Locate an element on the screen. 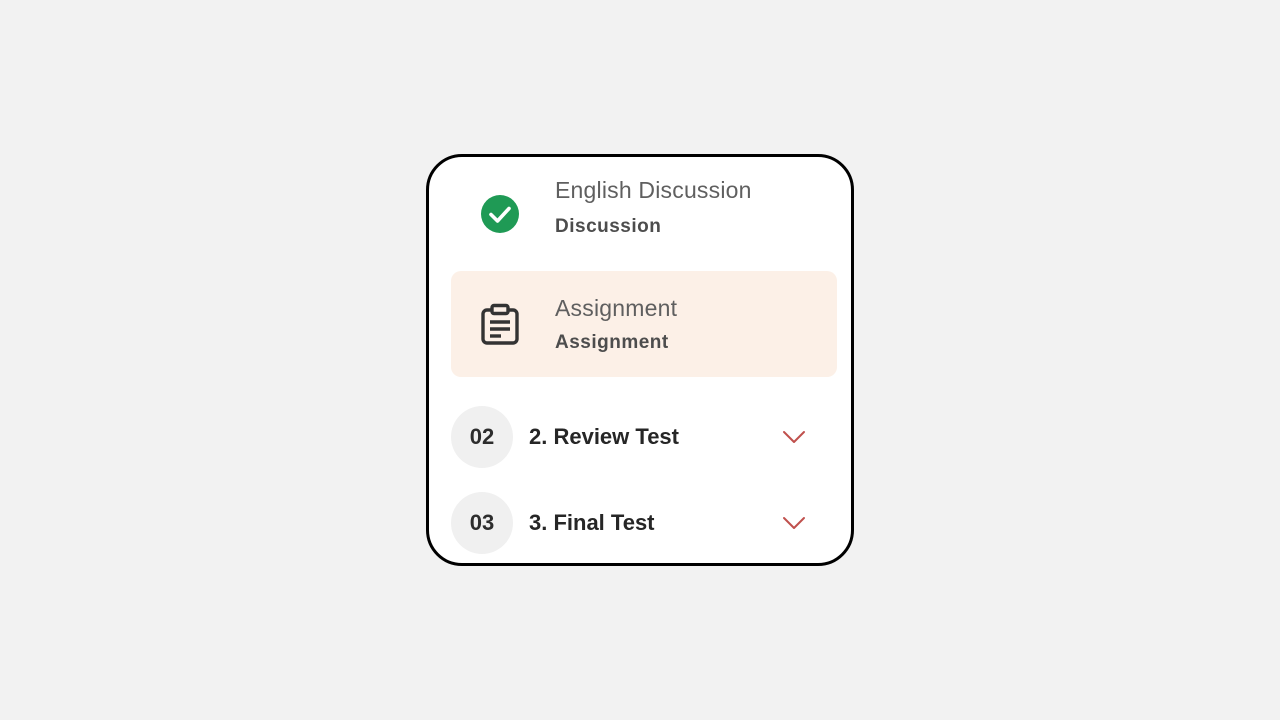  lesson-type: Assignment is located at coordinates (612, 342).